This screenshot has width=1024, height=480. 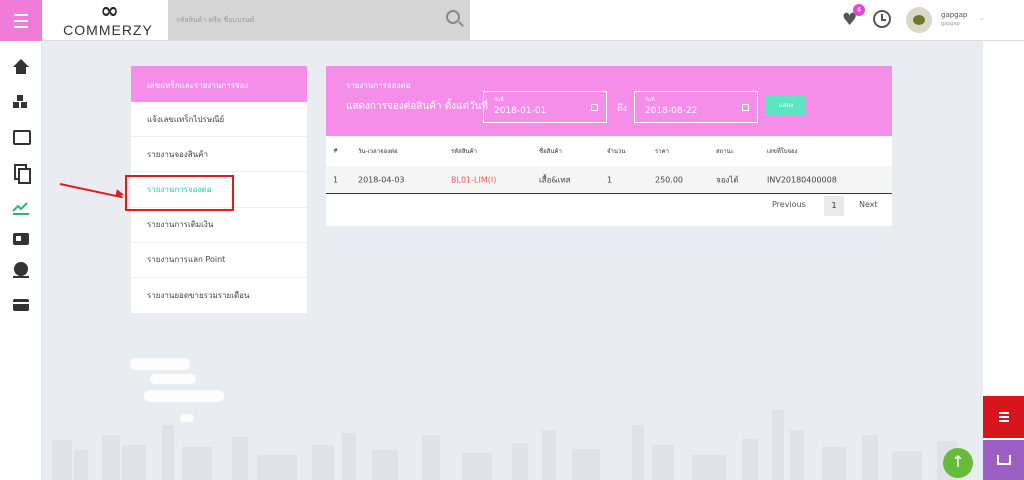 What do you see at coordinates (464, 151) in the screenshot?
I see `column-header: รหัสสินค้า` at bounding box center [464, 151].